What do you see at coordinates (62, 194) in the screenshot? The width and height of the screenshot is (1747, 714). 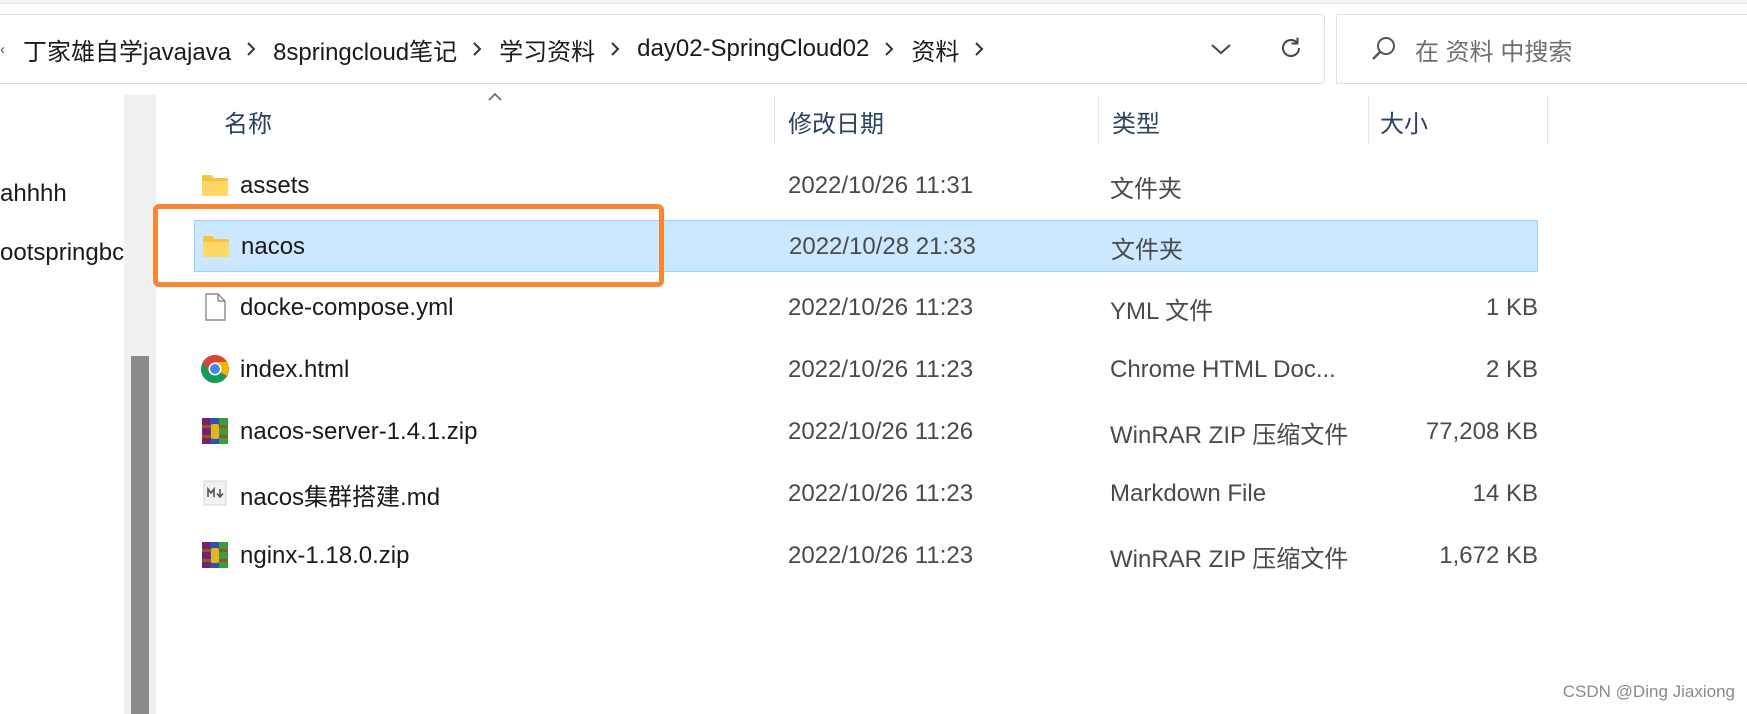 I see `nav-item: ahhhh` at bounding box center [62, 194].